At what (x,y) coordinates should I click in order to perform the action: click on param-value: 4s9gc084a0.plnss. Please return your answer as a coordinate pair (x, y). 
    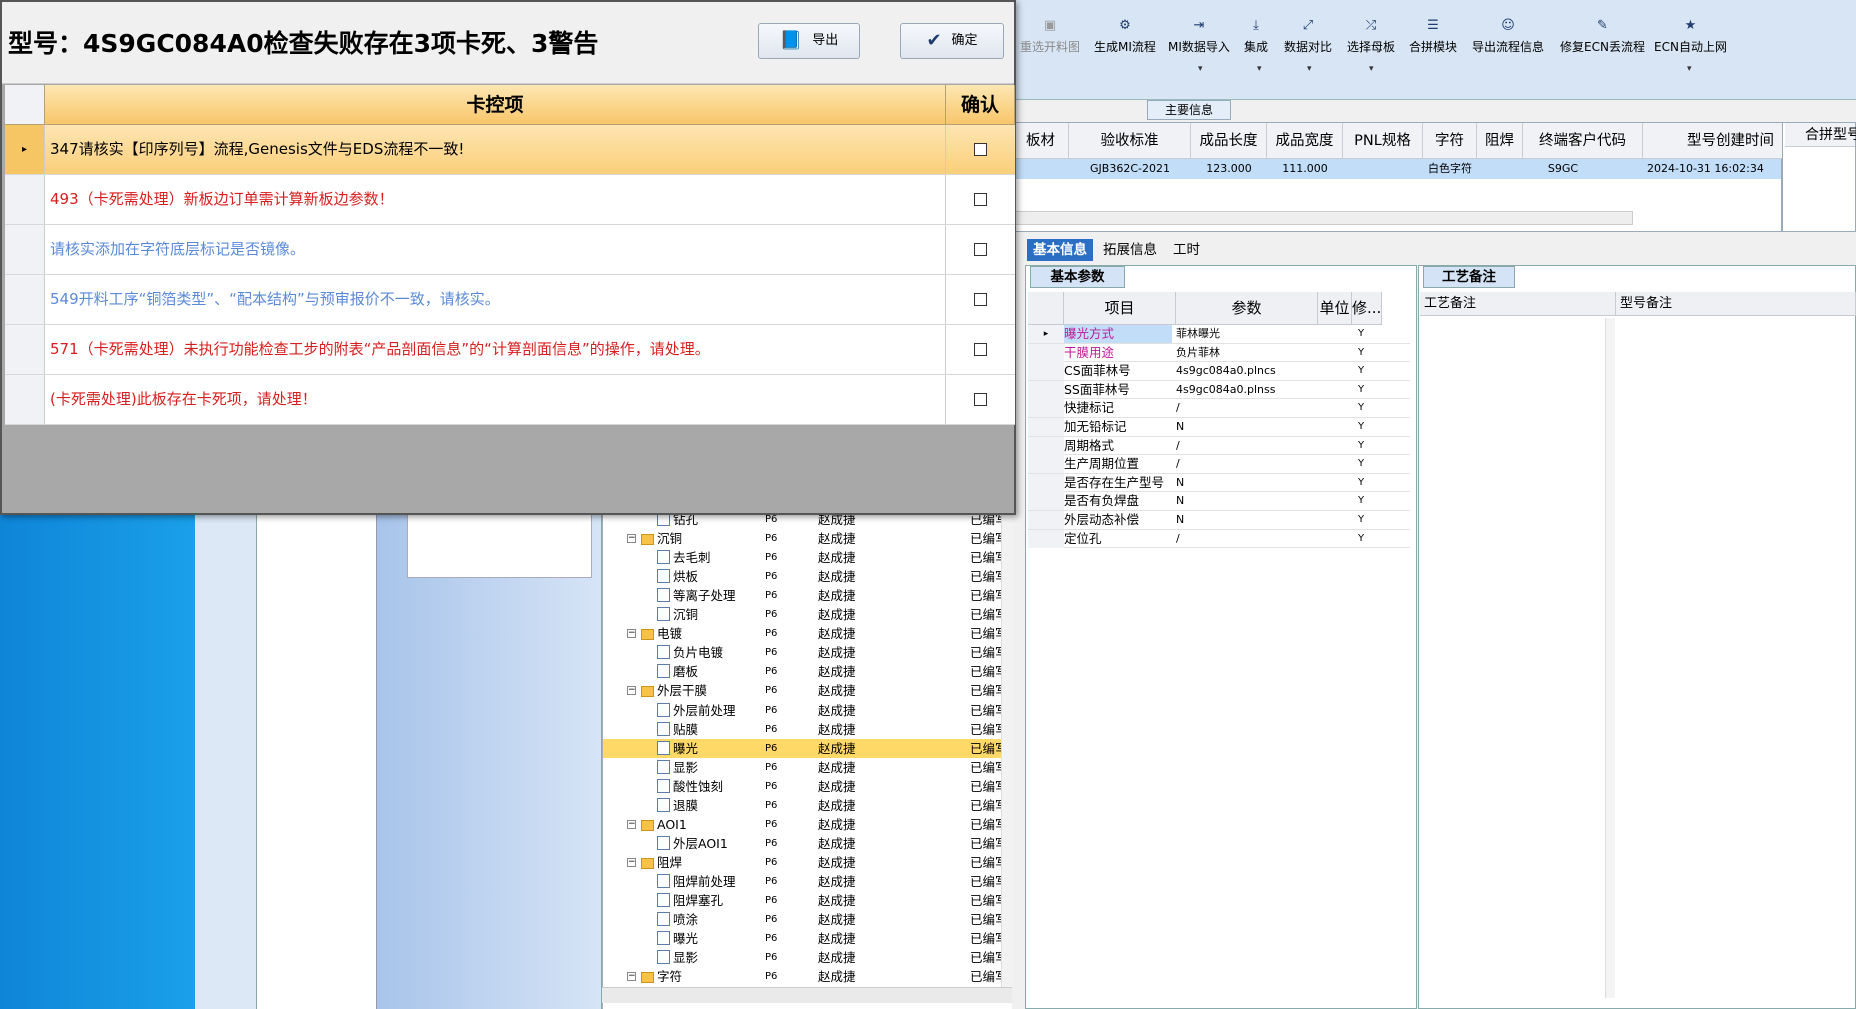
    Looking at the image, I should click on (1246, 390).